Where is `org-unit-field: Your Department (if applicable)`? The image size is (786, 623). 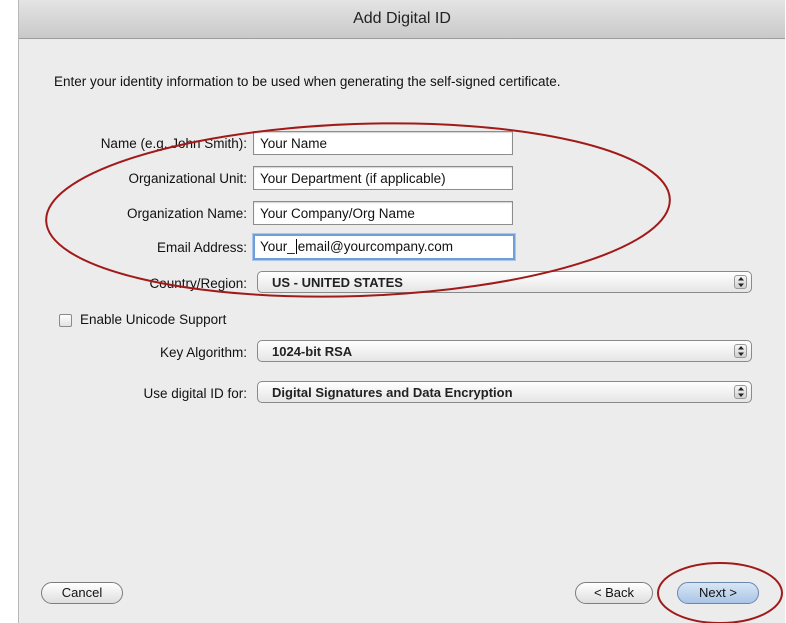 org-unit-field: Your Department (if applicable) is located at coordinates (383, 178).